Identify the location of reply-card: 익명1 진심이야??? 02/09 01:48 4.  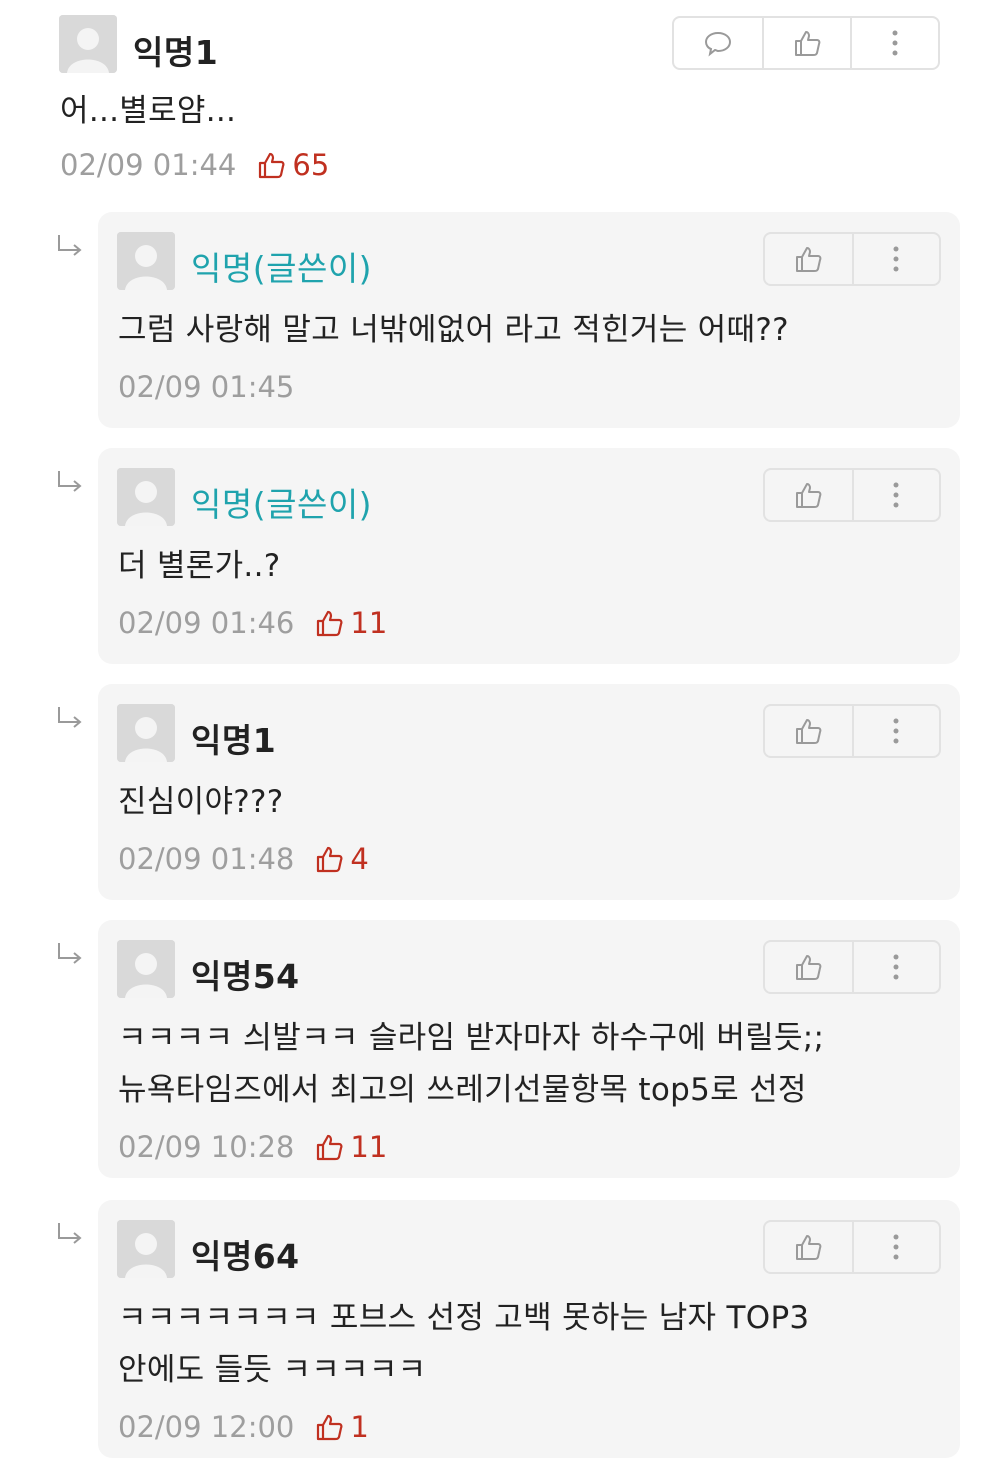
(529, 792).